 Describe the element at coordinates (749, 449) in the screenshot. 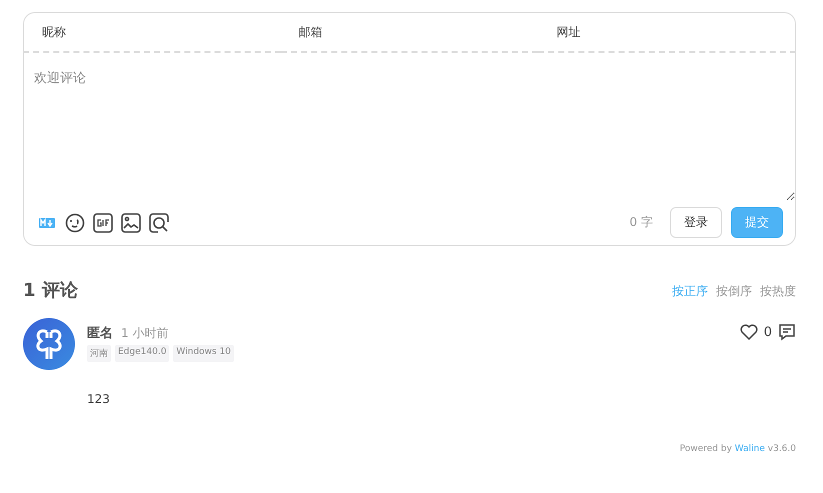

I see `waline-link: Waline` at that location.